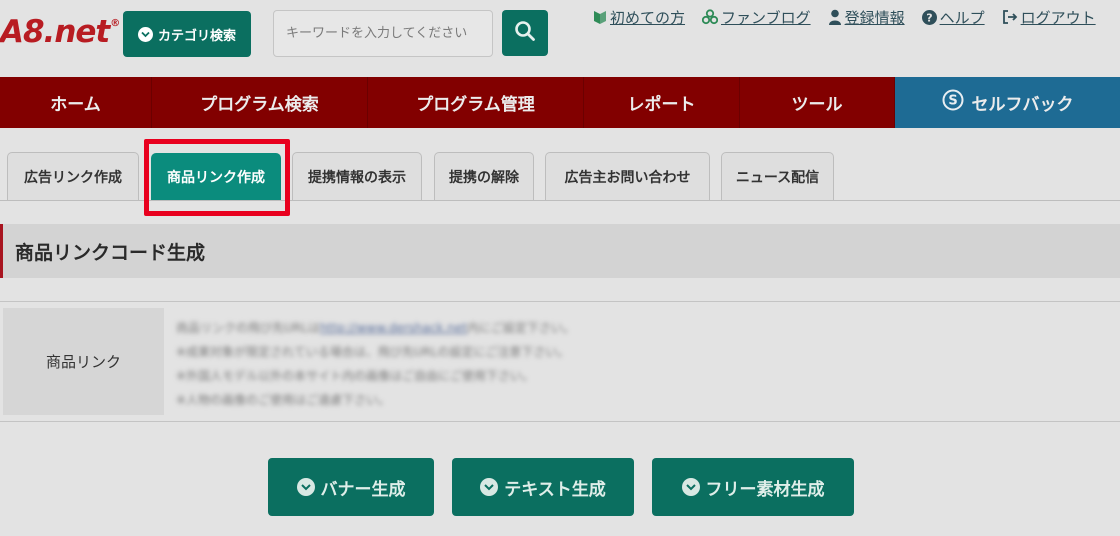  Describe the element at coordinates (357, 176) in the screenshot. I see `tab-partnership-info: 提携情報の表示` at that location.